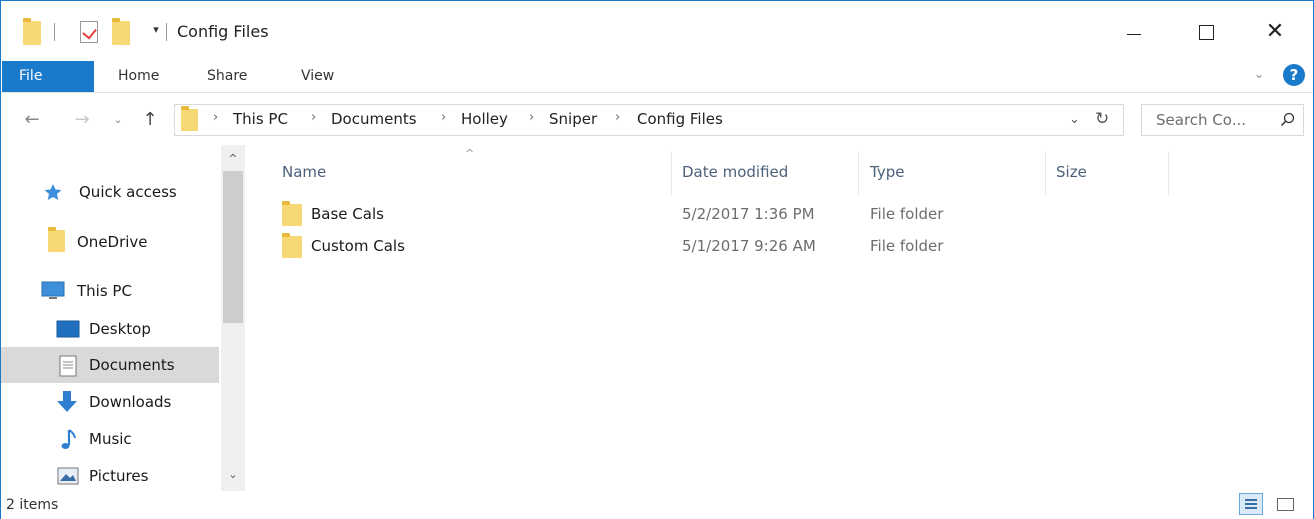  I want to click on sidebar-item-pictures: Pictures, so click(110, 476).